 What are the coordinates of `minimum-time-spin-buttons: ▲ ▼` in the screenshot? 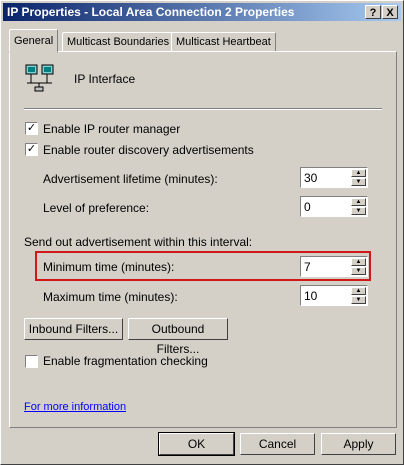 It's located at (358, 266).